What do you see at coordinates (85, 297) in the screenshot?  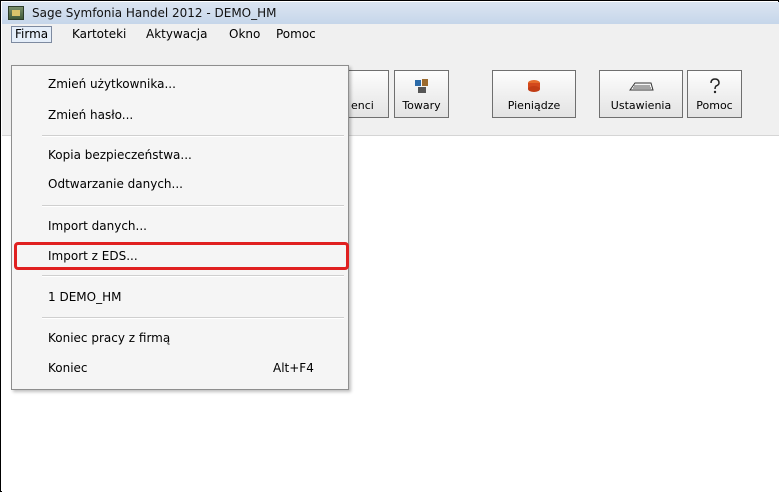 I see `menu-item-label: 1 DEMO_HM` at bounding box center [85, 297].